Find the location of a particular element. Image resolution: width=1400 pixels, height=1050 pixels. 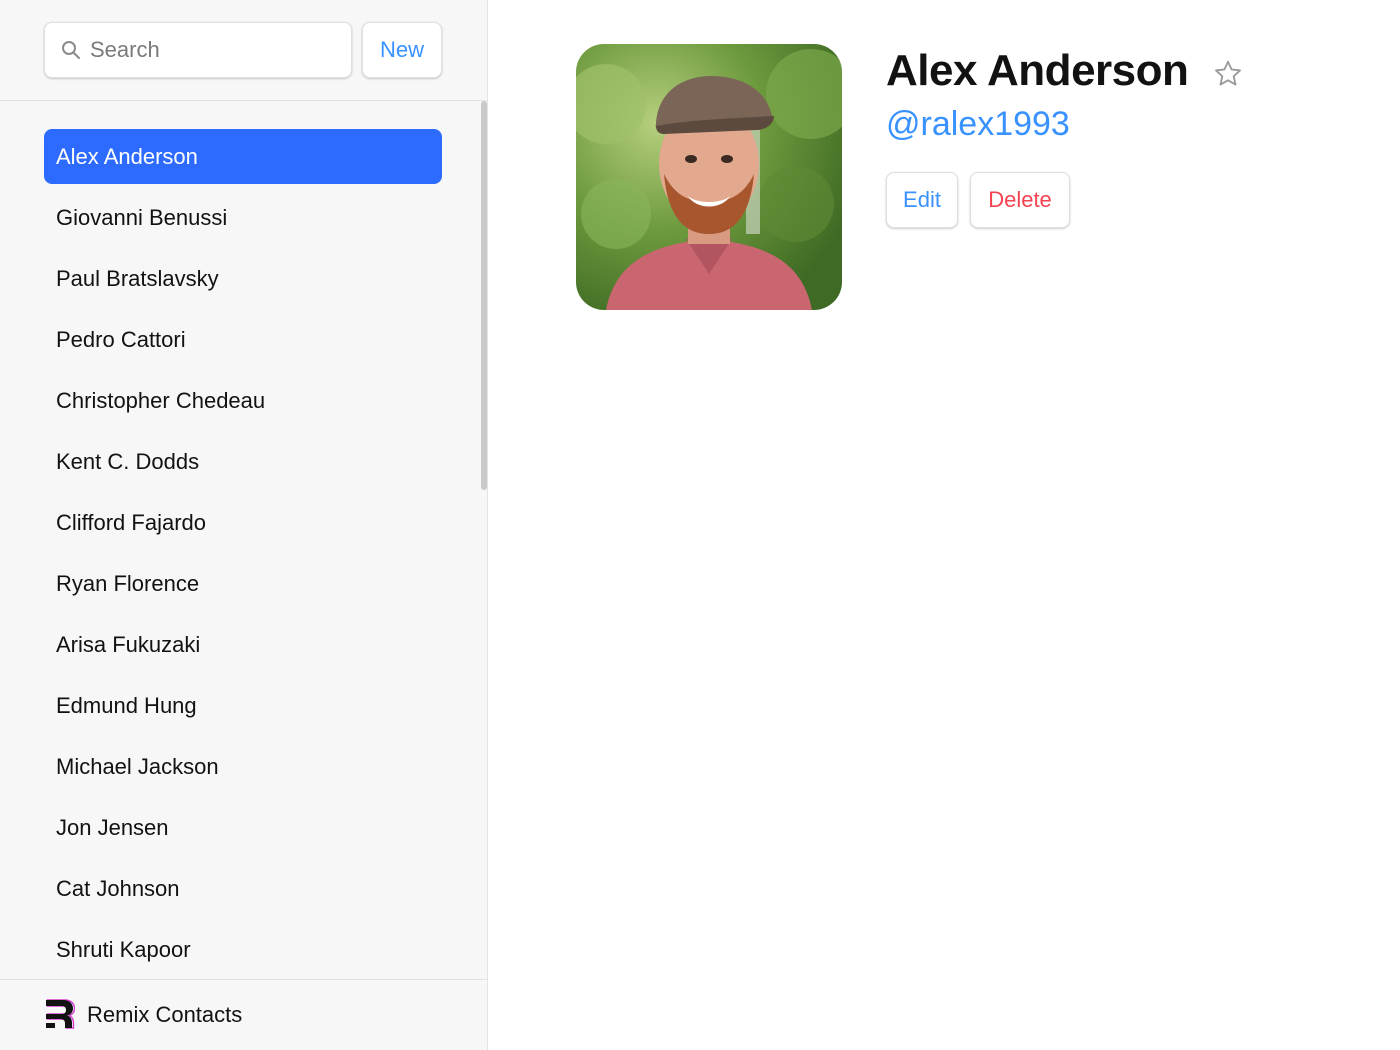

app-title: Remix Contacts is located at coordinates (165, 1014).